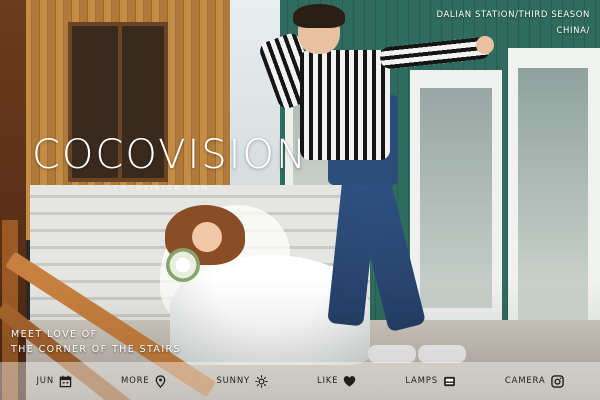 The width and height of the screenshot is (600, 400). I want to click on caption-line: THE CORNER OF THE STAIRS, so click(96, 349).